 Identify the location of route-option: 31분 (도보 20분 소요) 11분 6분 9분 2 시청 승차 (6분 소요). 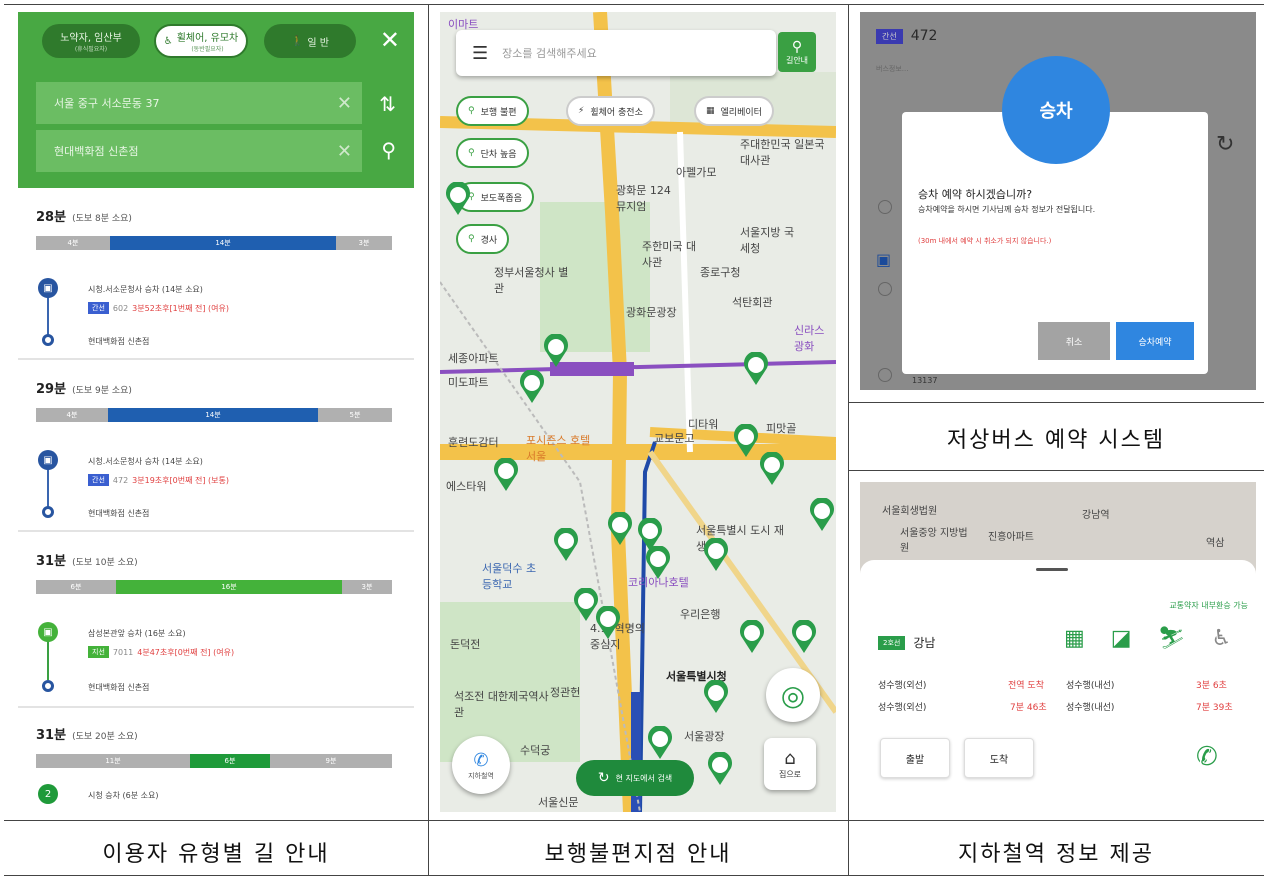
(216, 760).